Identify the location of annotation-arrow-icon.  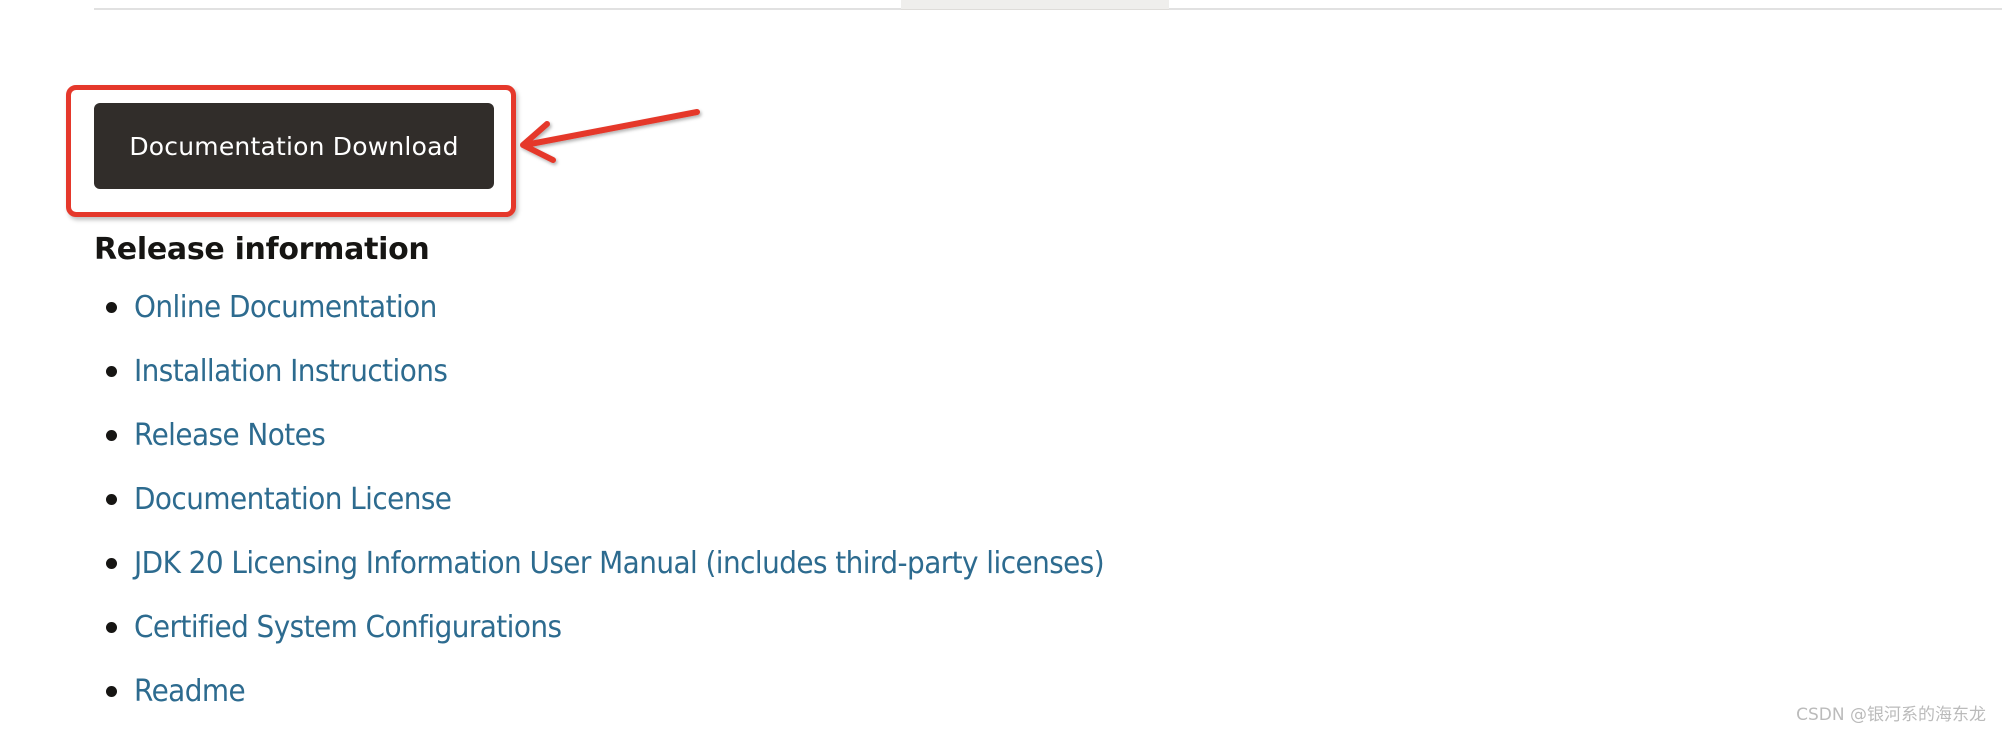
(610, 136).